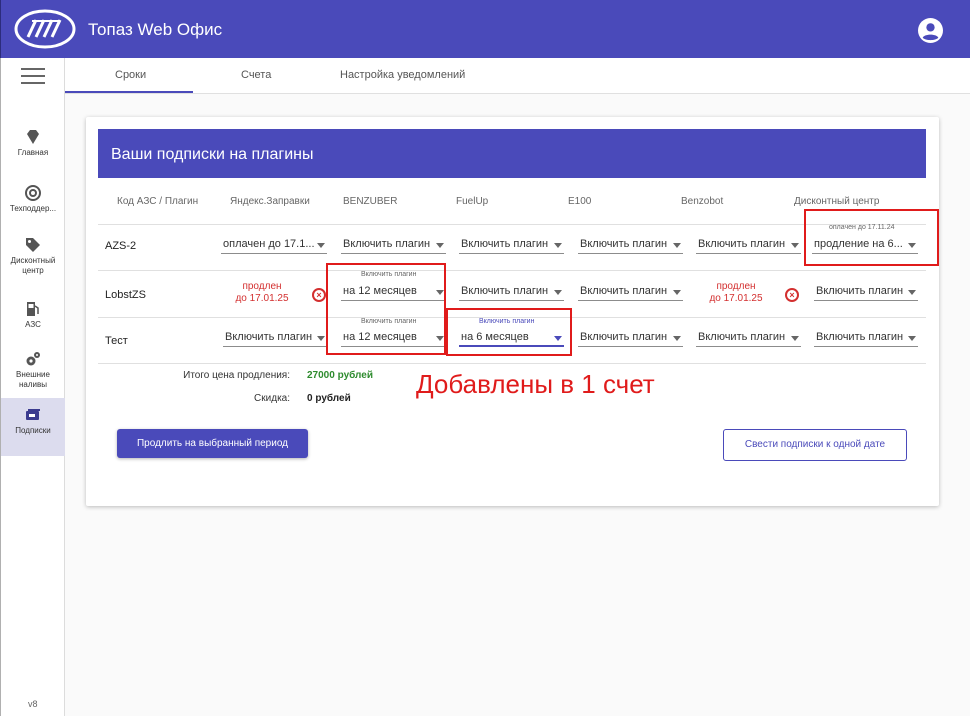 Image resolution: width=970 pixels, height=716 pixels. What do you see at coordinates (130, 75) in the screenshot?
I see `tab-terms: Сроки` at bounding box center [130, 75].